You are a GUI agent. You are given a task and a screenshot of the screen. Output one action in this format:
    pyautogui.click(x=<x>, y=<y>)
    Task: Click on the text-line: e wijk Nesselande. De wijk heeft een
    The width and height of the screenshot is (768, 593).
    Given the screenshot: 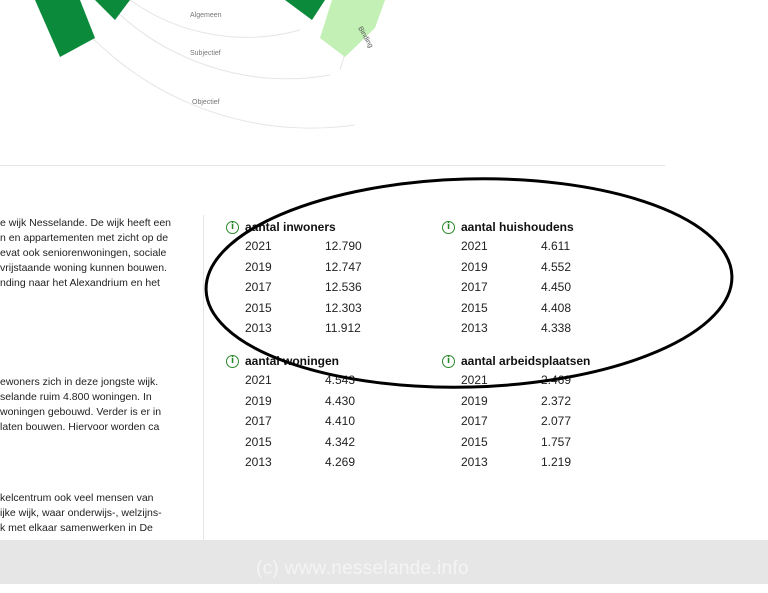 What is the action you would take?
    pyautogui.click(x=86, y=223)
    